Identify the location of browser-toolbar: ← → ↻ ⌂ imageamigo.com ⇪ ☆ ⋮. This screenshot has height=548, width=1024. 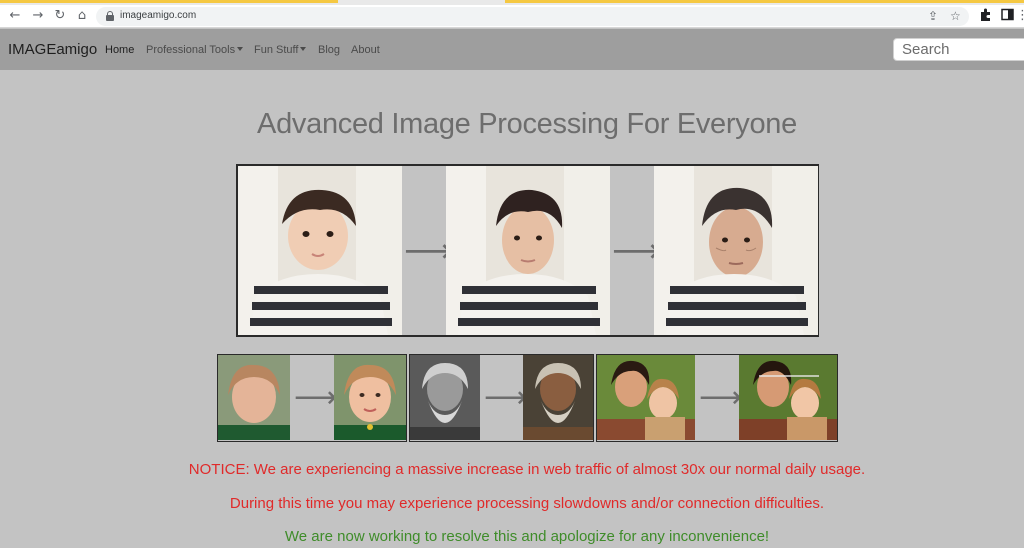
(512, 16).